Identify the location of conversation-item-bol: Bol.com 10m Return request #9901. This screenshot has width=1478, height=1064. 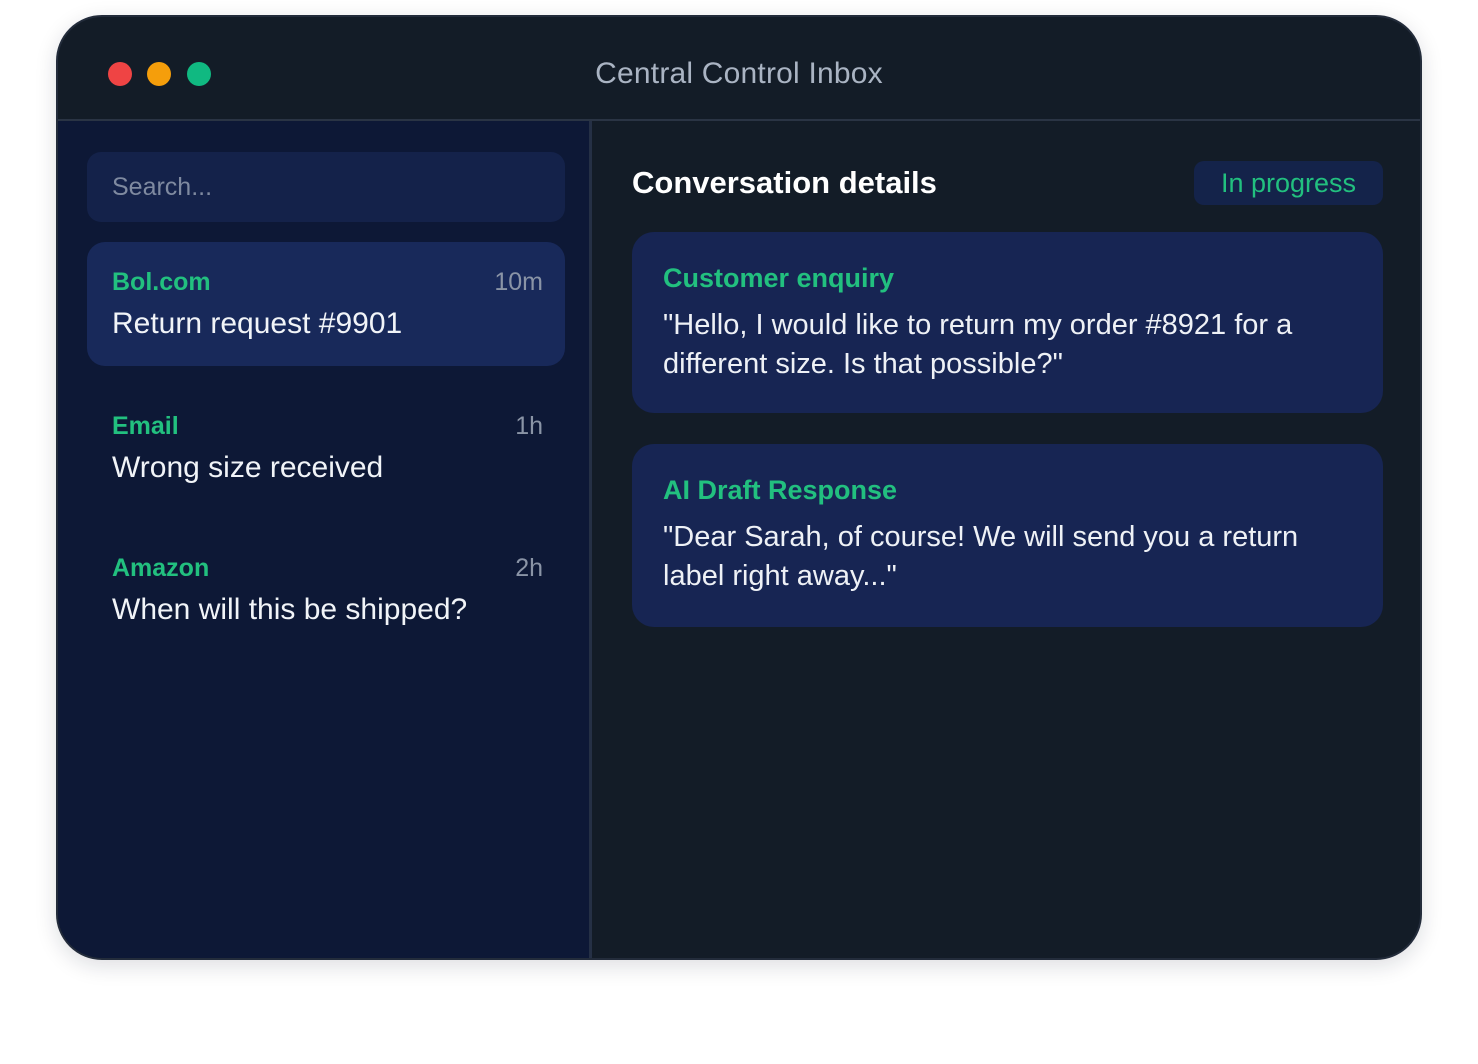
(326, 304).